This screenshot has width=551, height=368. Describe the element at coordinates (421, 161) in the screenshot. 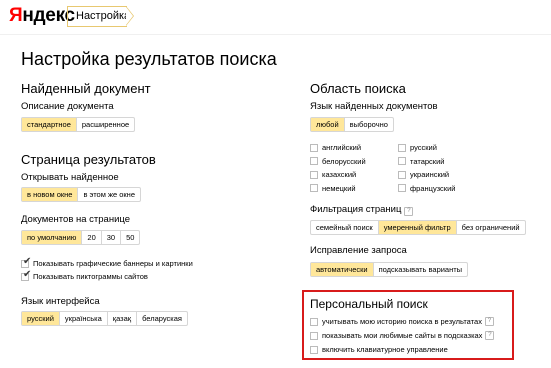

I see `language-checkbox: татарский` at that location.